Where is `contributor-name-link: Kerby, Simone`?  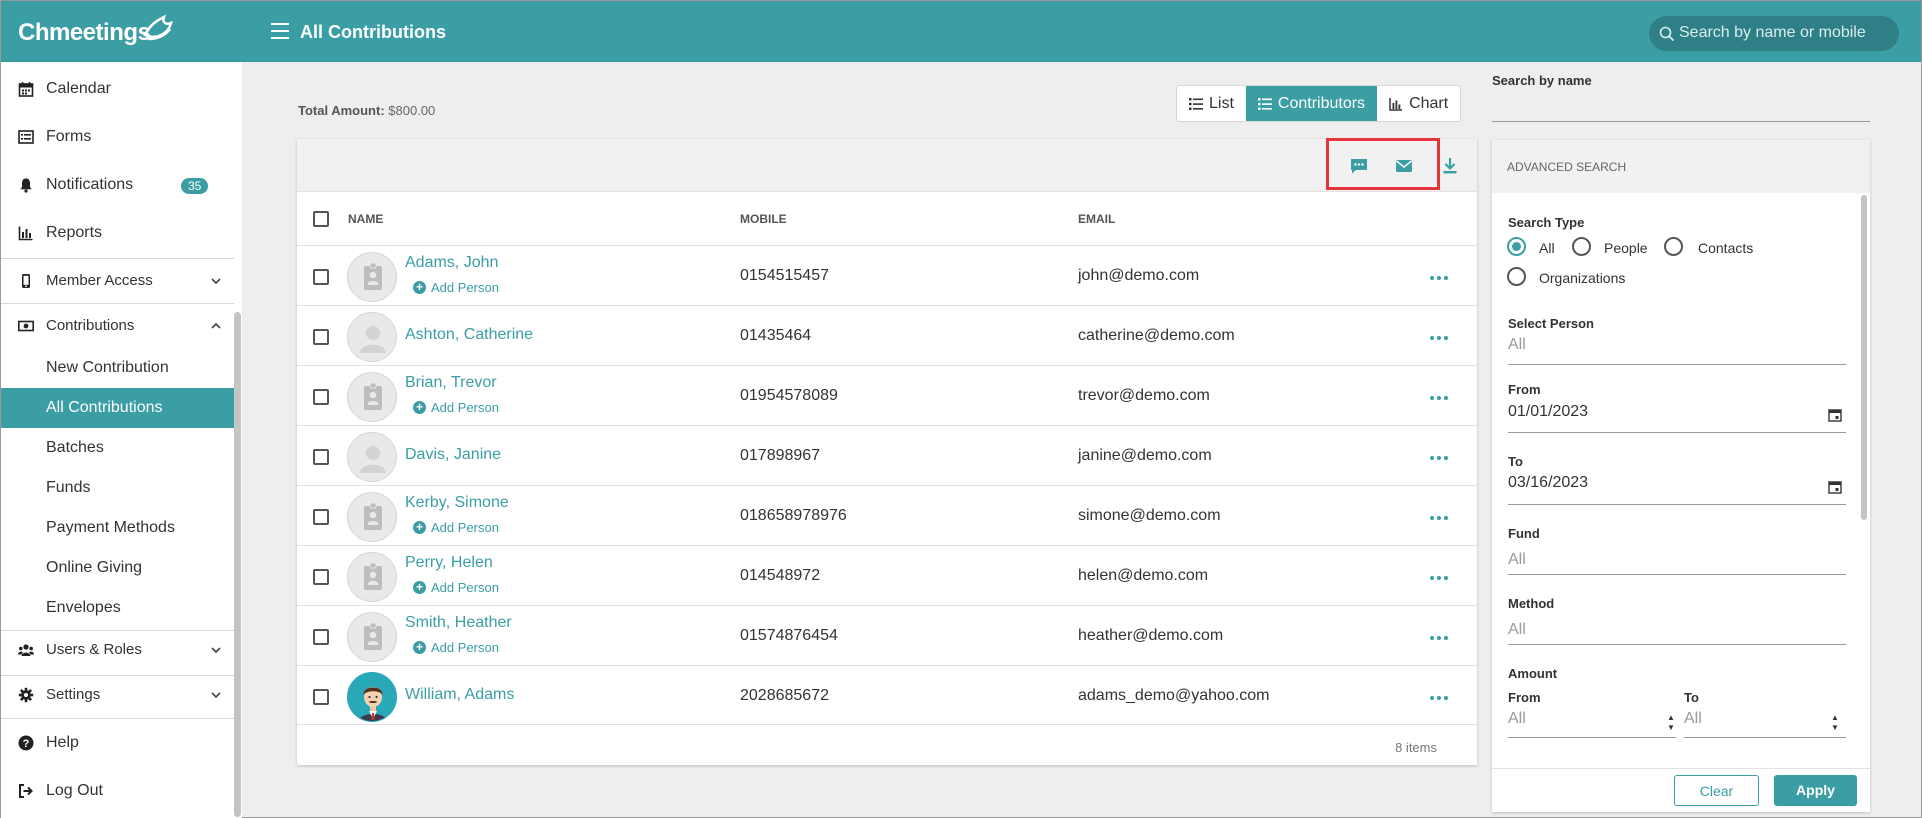 contributor-name-link: Kerby, Simone is located at coordinates (457, 503).